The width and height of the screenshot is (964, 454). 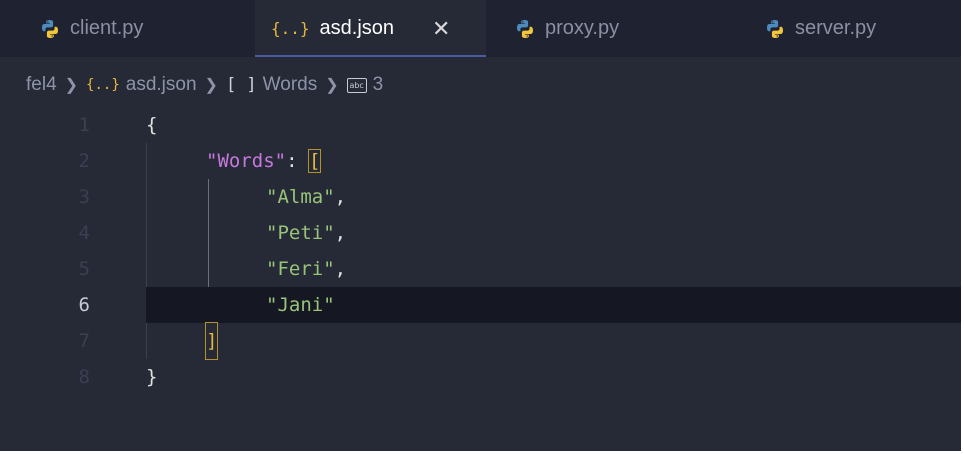 I want to click on line-number: 4, so click(x=84, y=233).